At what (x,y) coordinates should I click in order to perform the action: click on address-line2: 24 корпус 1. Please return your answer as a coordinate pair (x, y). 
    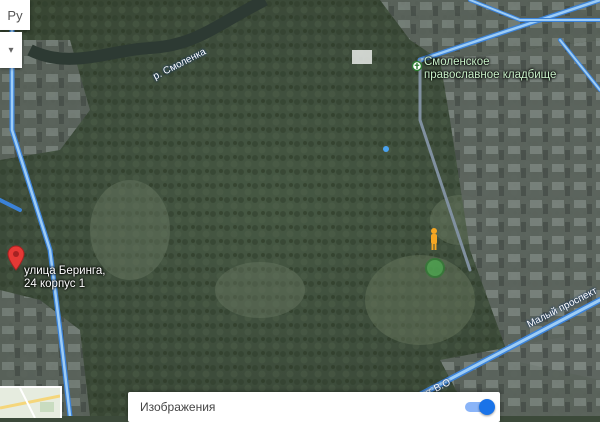
    Looking at the image, I should click on (55, 284).